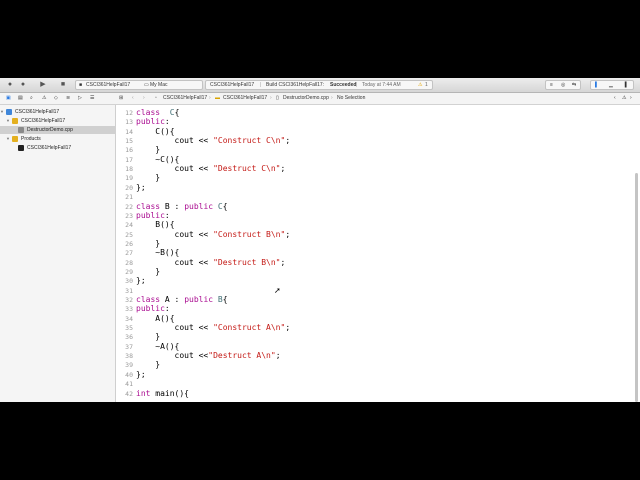 The width and height of the screenshot is (640, 480). I want to click on warning-count: 1, so click(426, 85).